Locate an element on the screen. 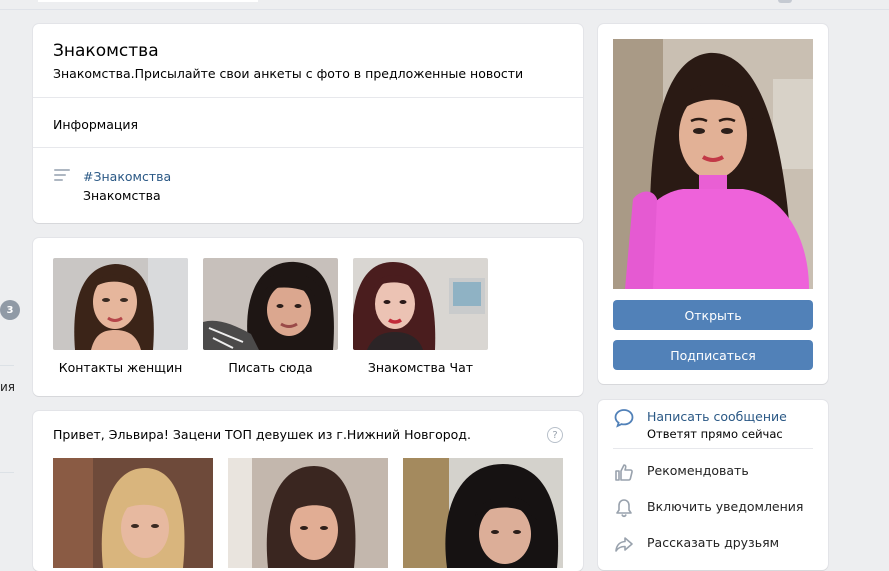  tab-information: Информация is located at coordinates (95, 124).